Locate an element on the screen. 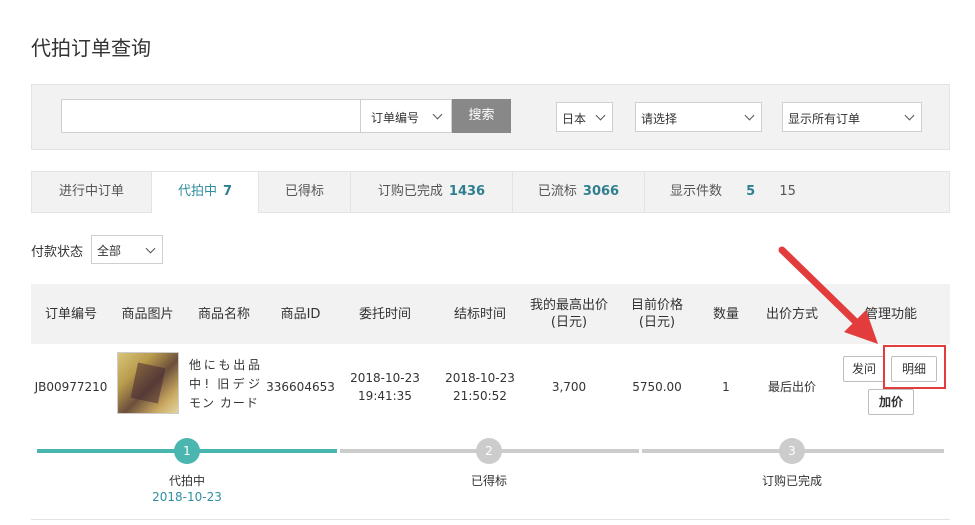 The image size is (975, 525). header-item-id: 商品ID is located at coordinates (300, 314).